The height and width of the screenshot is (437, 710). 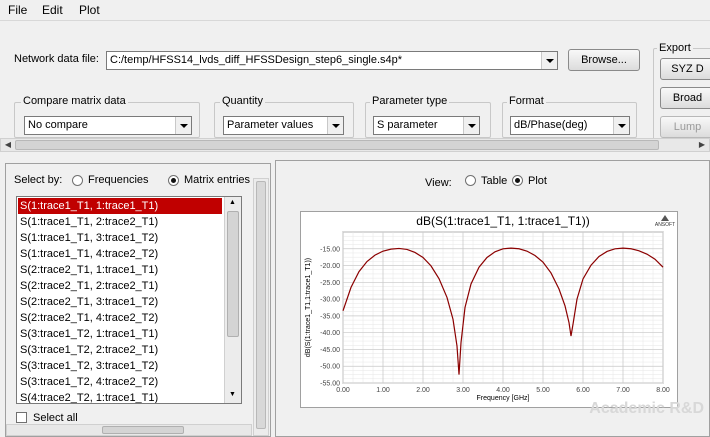 I want to click on format-combo: dB/Phase(deg), so click(x=570, y=125).